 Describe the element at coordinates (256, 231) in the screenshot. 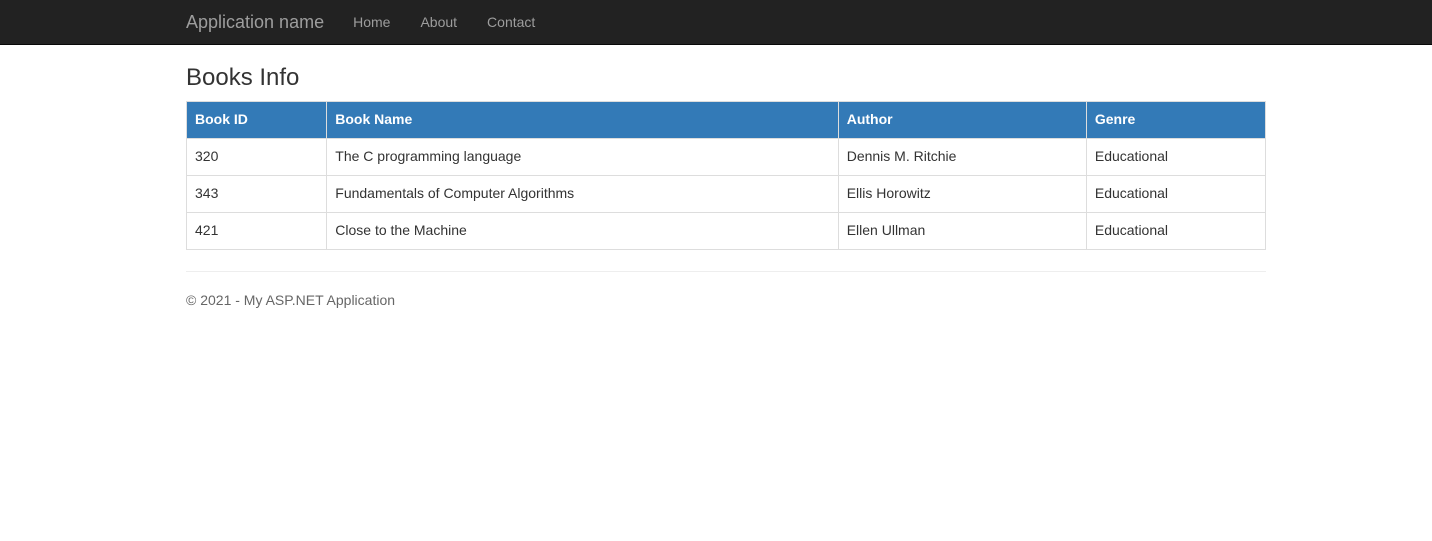

I see `table-cell: 421` at that location.